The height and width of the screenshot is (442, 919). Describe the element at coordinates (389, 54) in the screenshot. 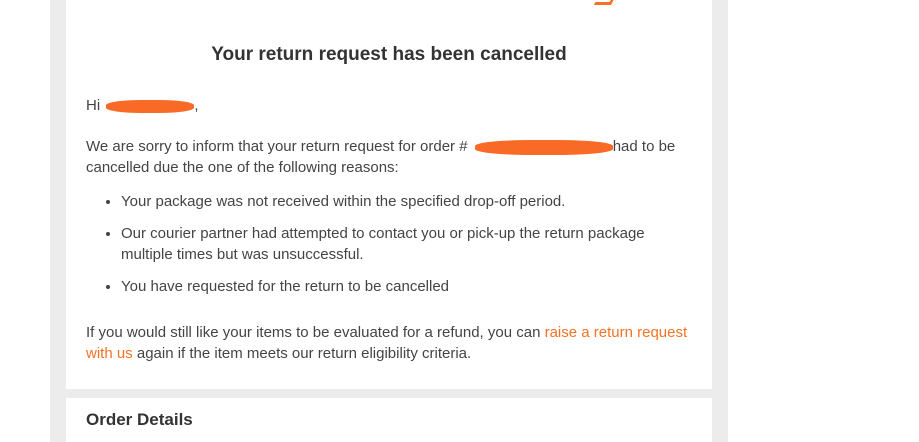

I see `email-headline: Your return request has been cancelled` at that location.